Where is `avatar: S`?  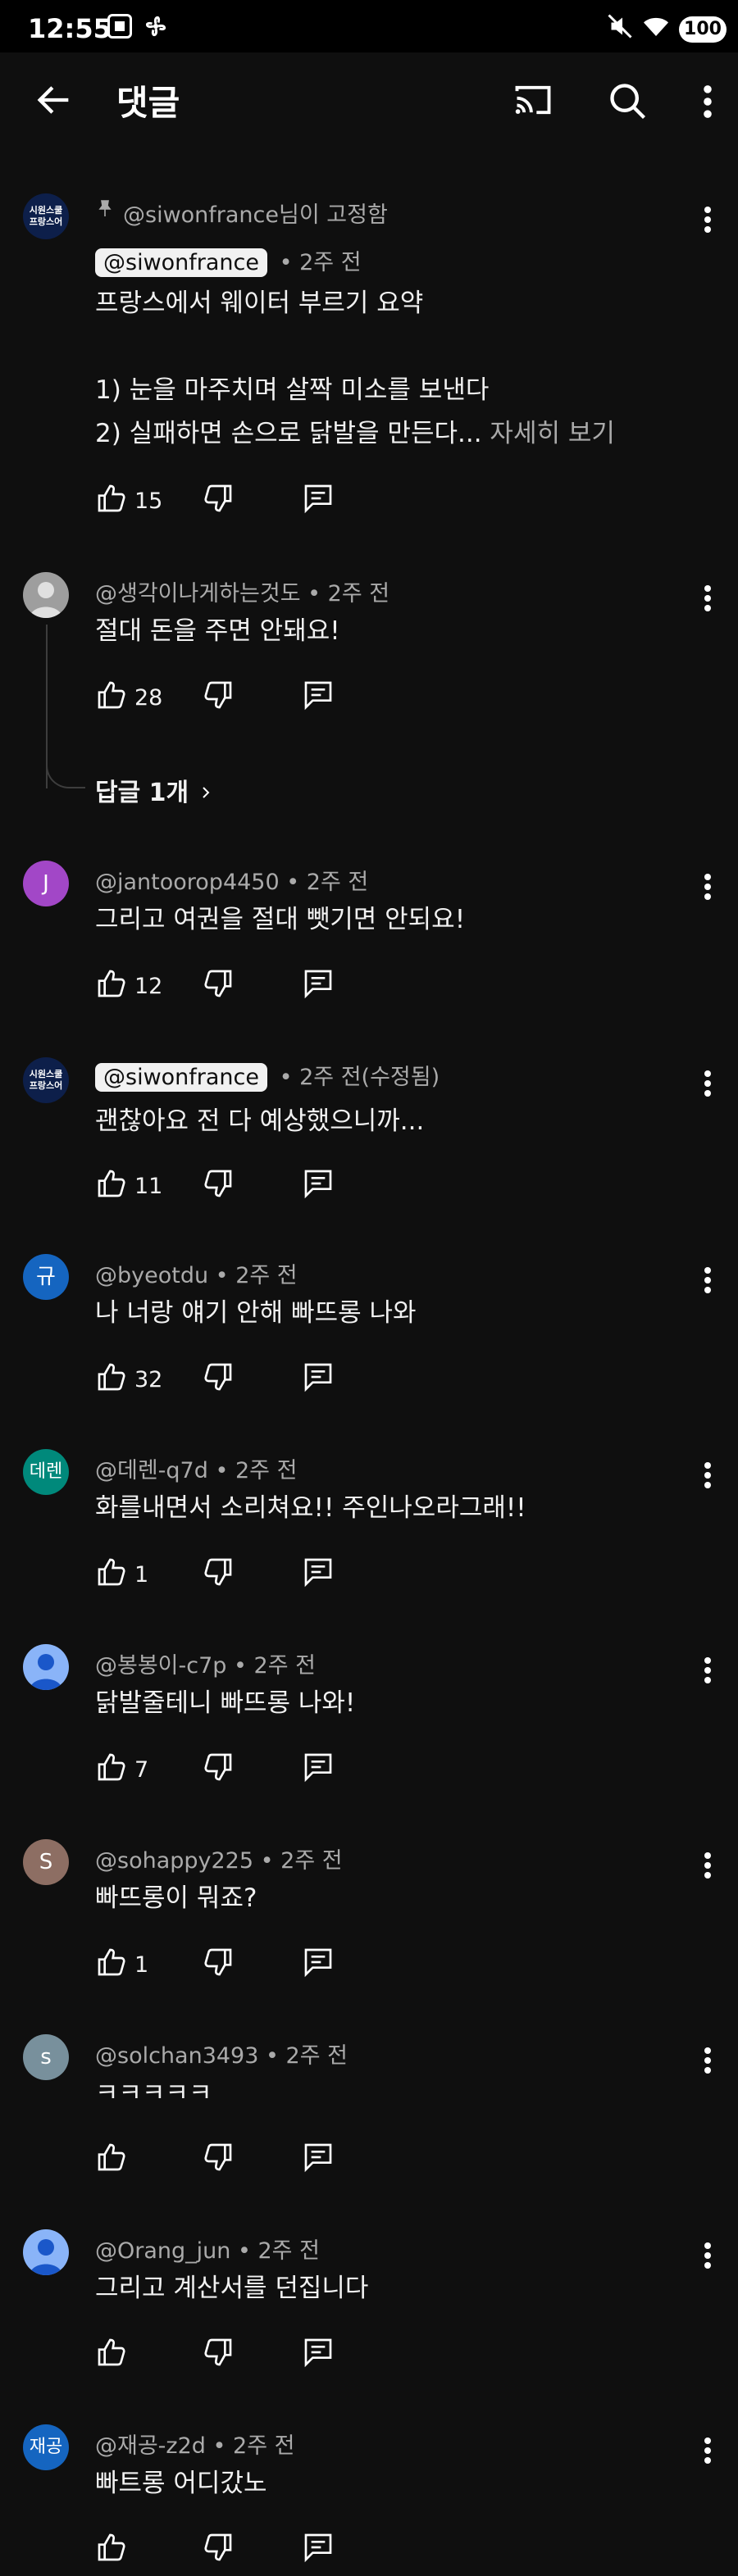
avatar: S is located at coordinates (46, 1862).